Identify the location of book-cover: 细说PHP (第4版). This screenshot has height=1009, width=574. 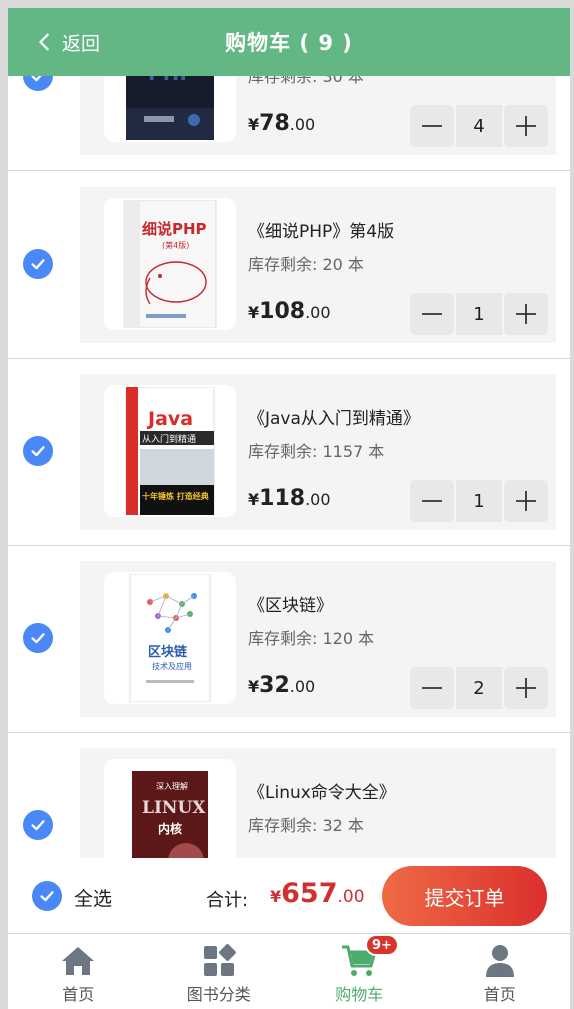
(170, 264).